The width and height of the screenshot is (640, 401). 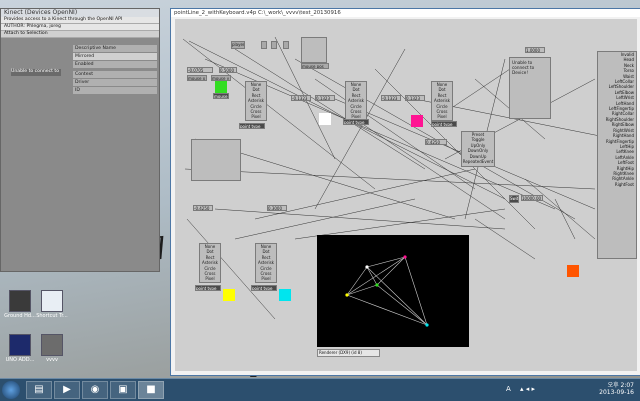 What do you see at coordinates (285, 295) in the screenshot?
I see `color-swatch-cyan` at bounding box center [285, 295].